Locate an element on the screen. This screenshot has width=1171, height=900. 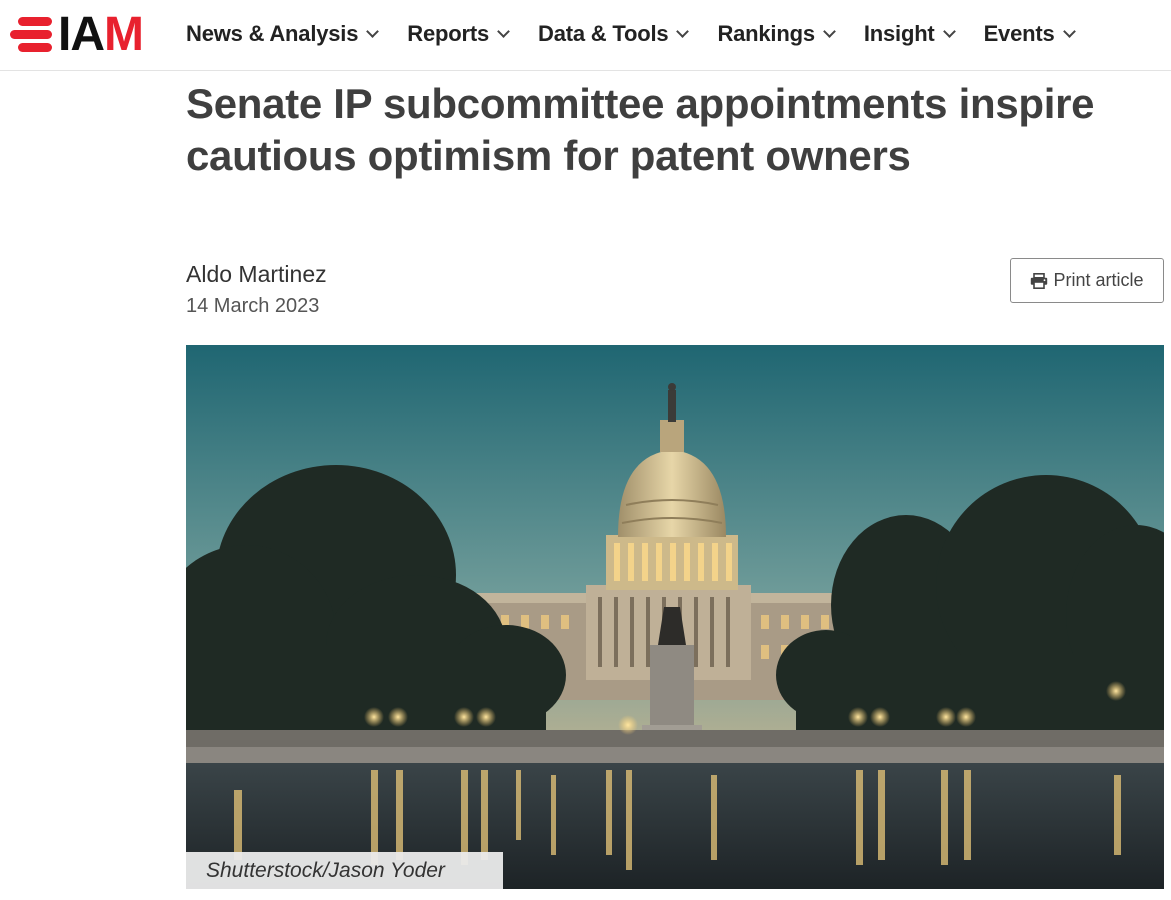
logo-wordmark: IAM is located at coordinates (101, 34).